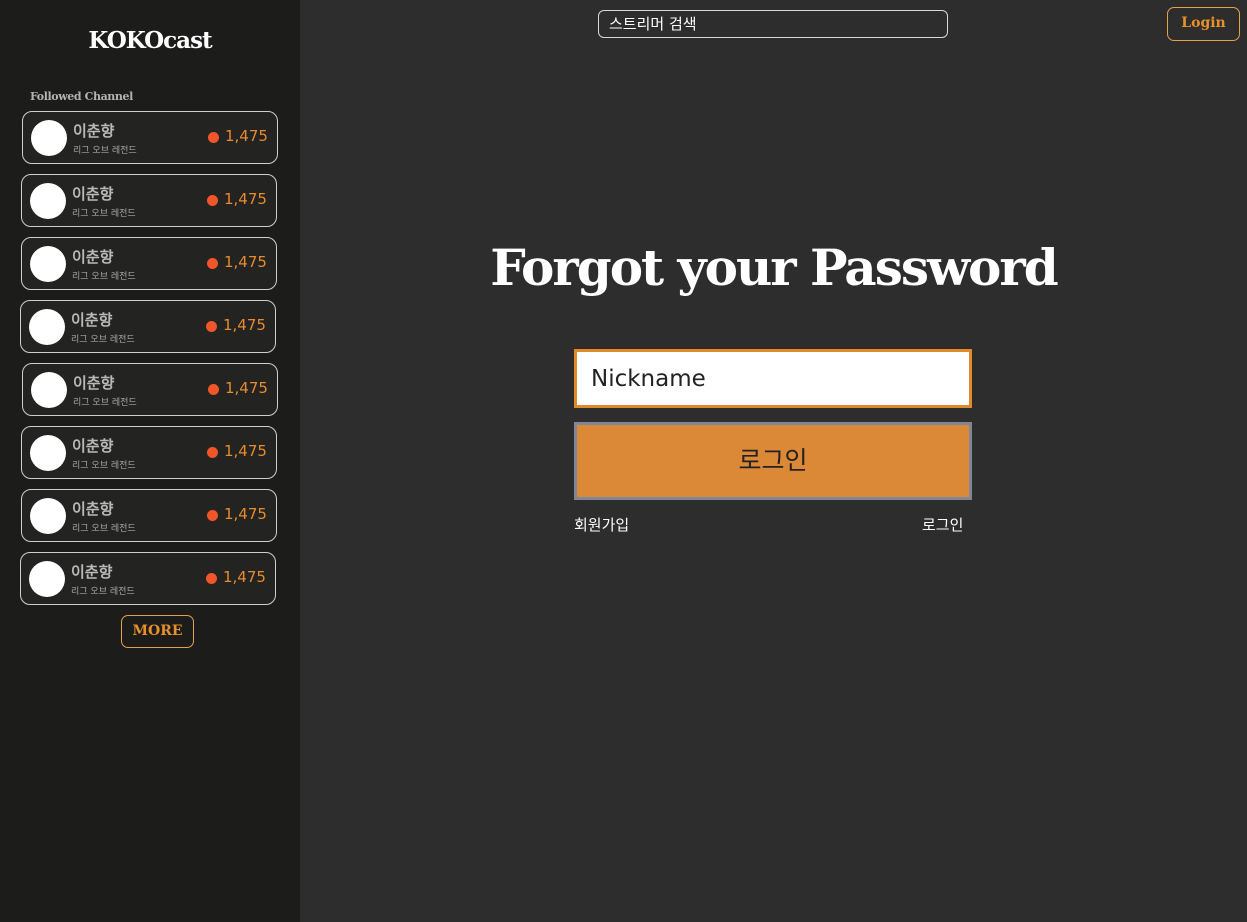  I want to click on submit-button: 로그인, so click(773, 461).